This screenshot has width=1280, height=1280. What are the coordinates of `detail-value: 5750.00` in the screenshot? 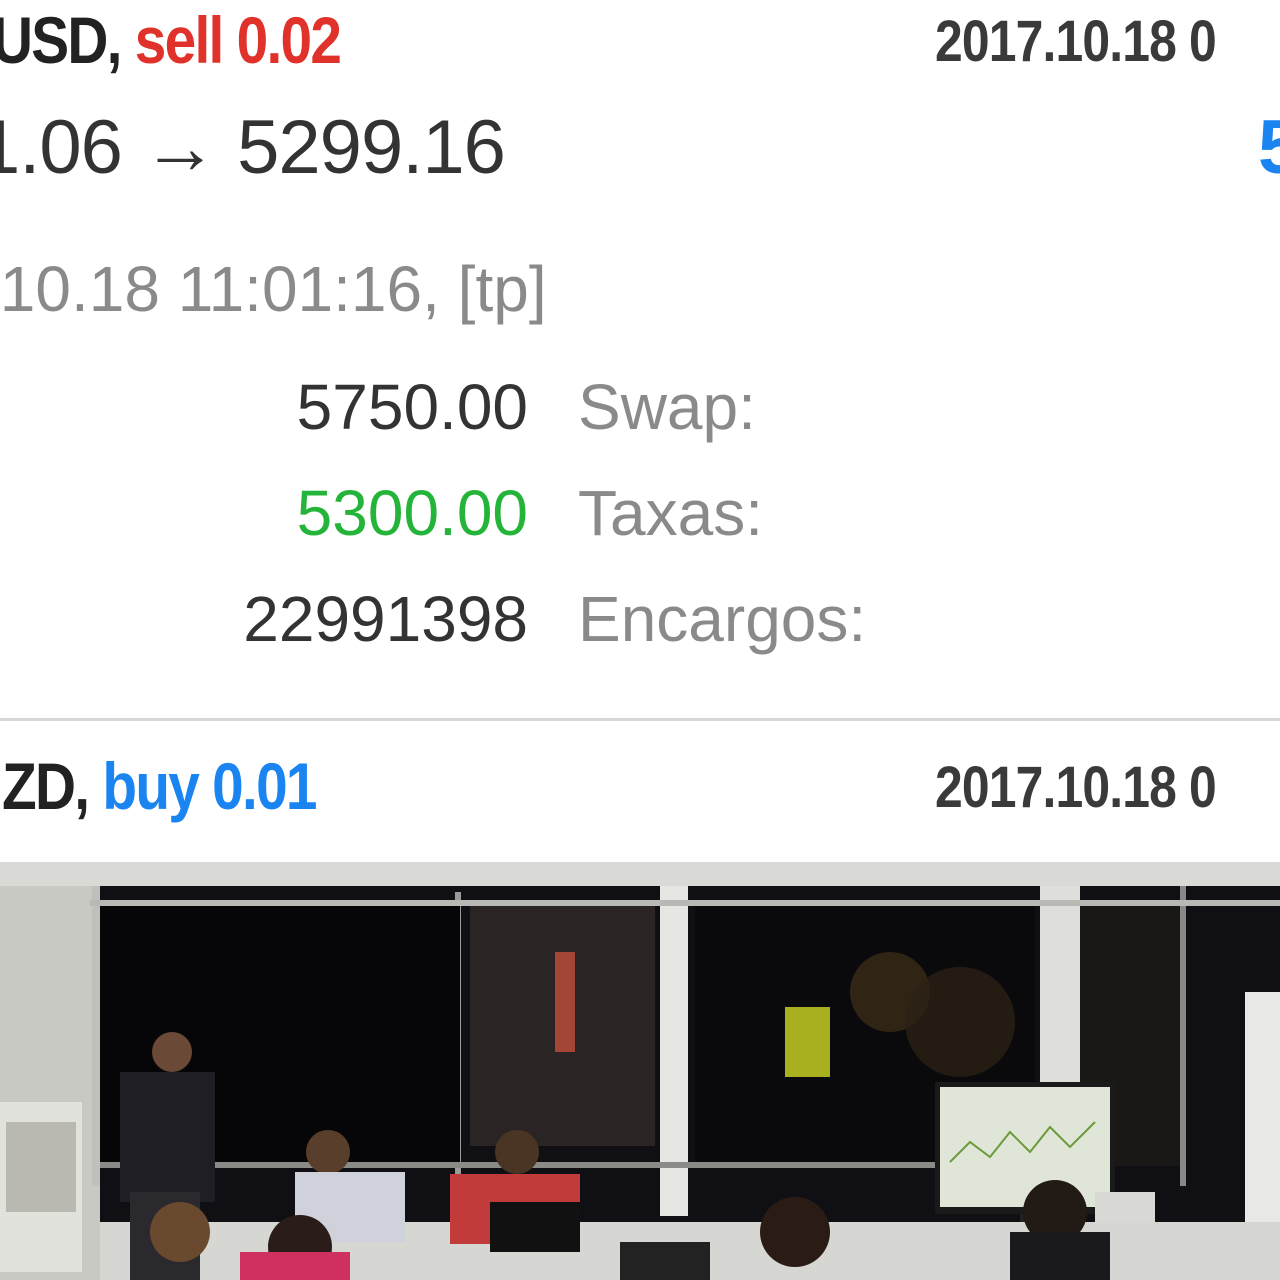 It's located at (412, 407).